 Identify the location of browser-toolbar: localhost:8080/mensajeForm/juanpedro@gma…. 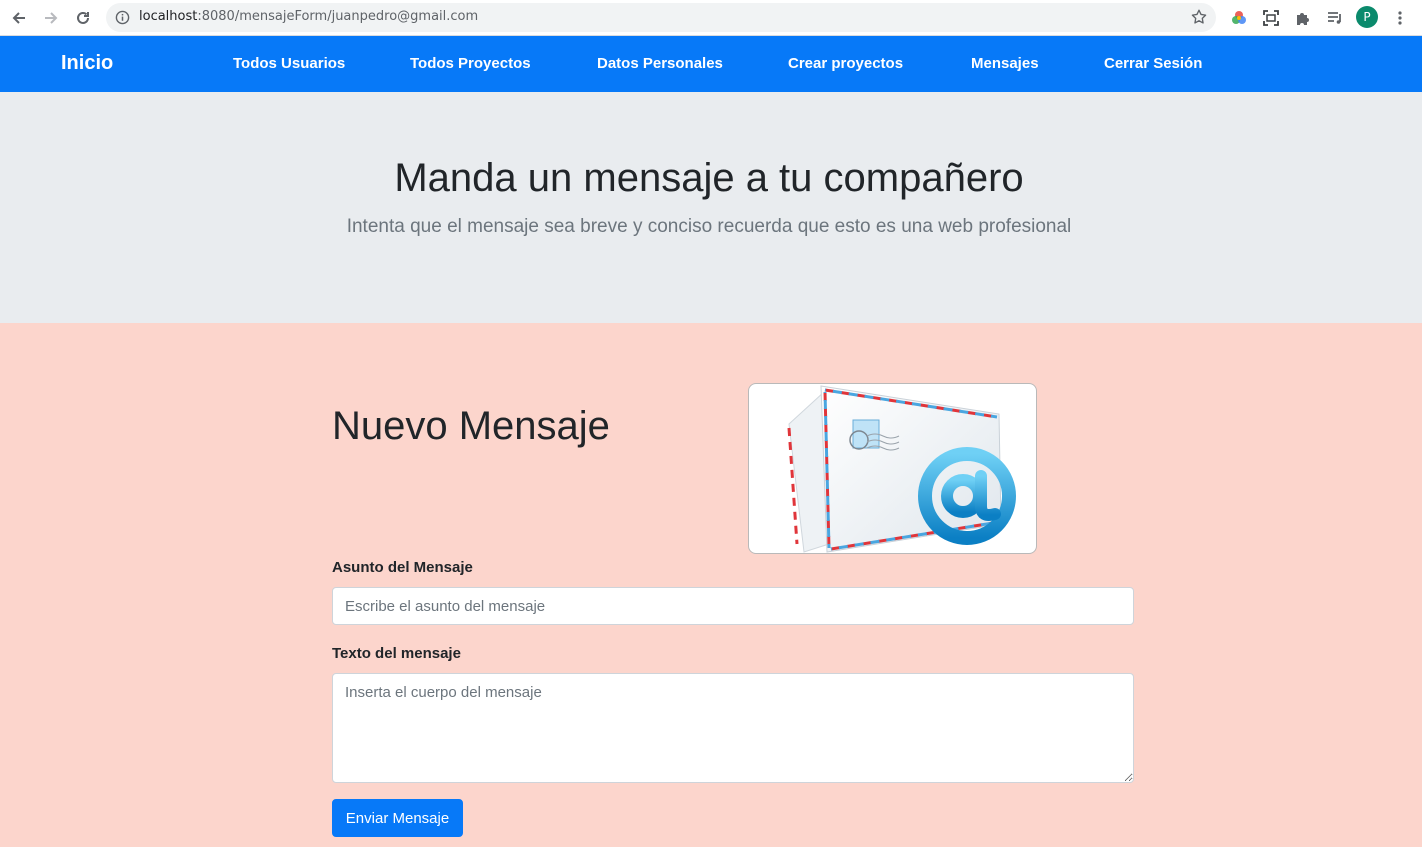
(711, 18).